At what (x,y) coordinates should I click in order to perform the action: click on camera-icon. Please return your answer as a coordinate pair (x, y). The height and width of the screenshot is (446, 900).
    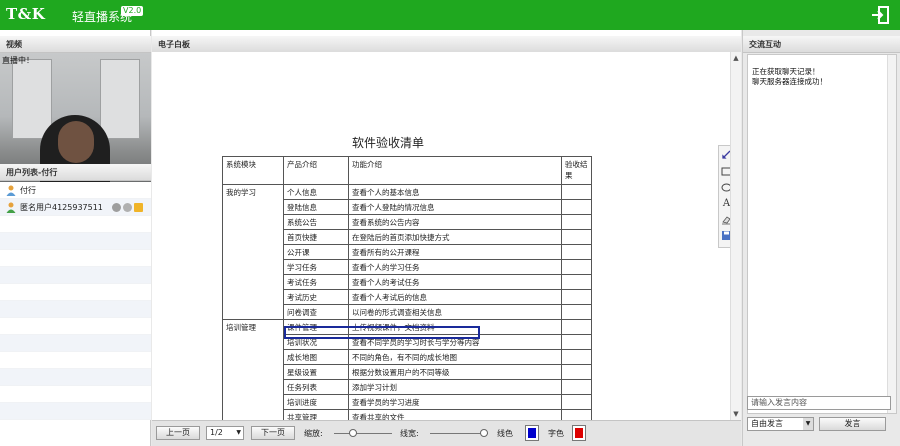
    Looking at the image, I should click on (116, 207).